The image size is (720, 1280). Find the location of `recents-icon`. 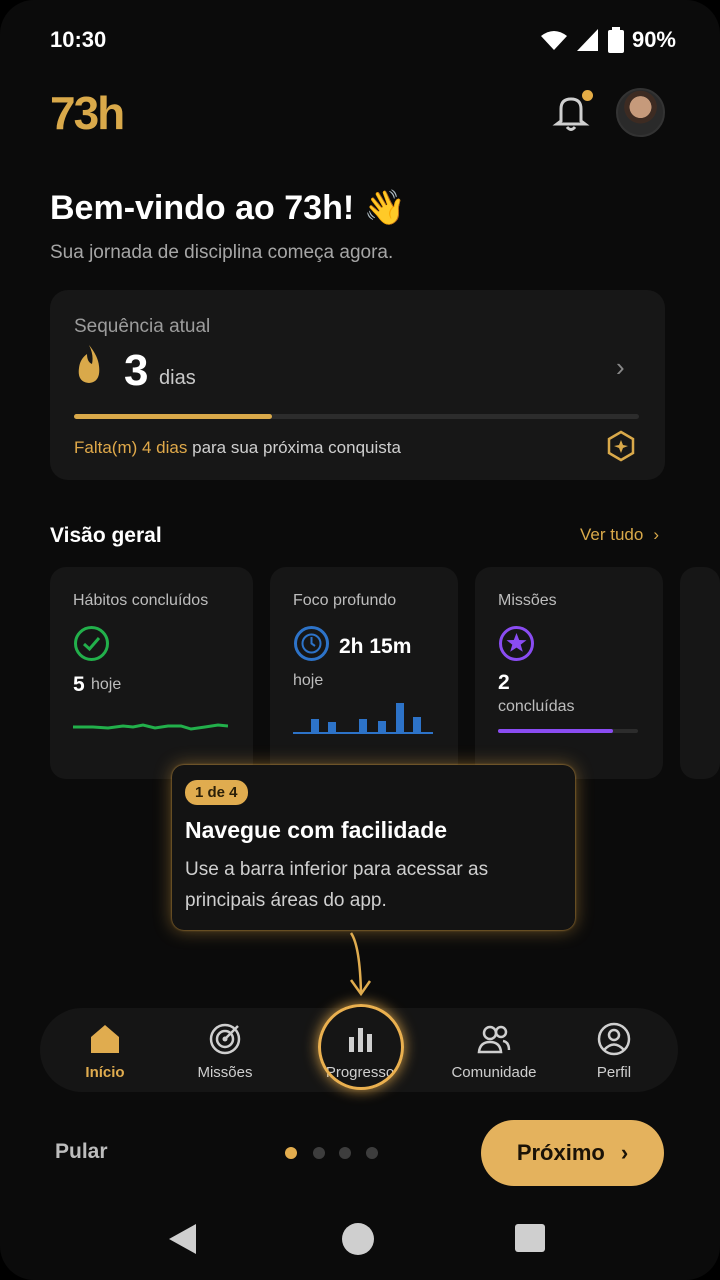

recents-icon is located at coordinates (530, 1238).